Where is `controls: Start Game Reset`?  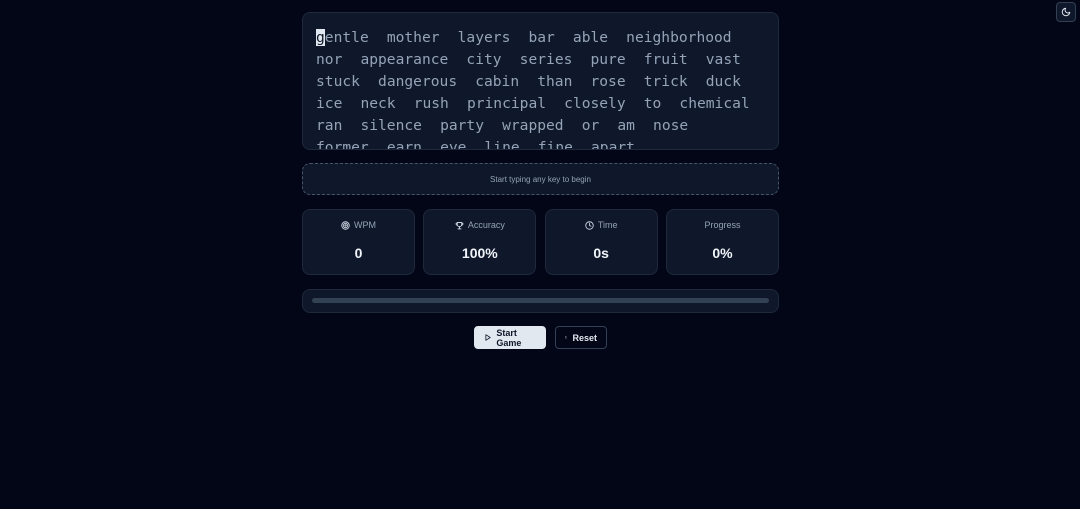
controls: Start Game Reset is located at coordinates (540, 337).